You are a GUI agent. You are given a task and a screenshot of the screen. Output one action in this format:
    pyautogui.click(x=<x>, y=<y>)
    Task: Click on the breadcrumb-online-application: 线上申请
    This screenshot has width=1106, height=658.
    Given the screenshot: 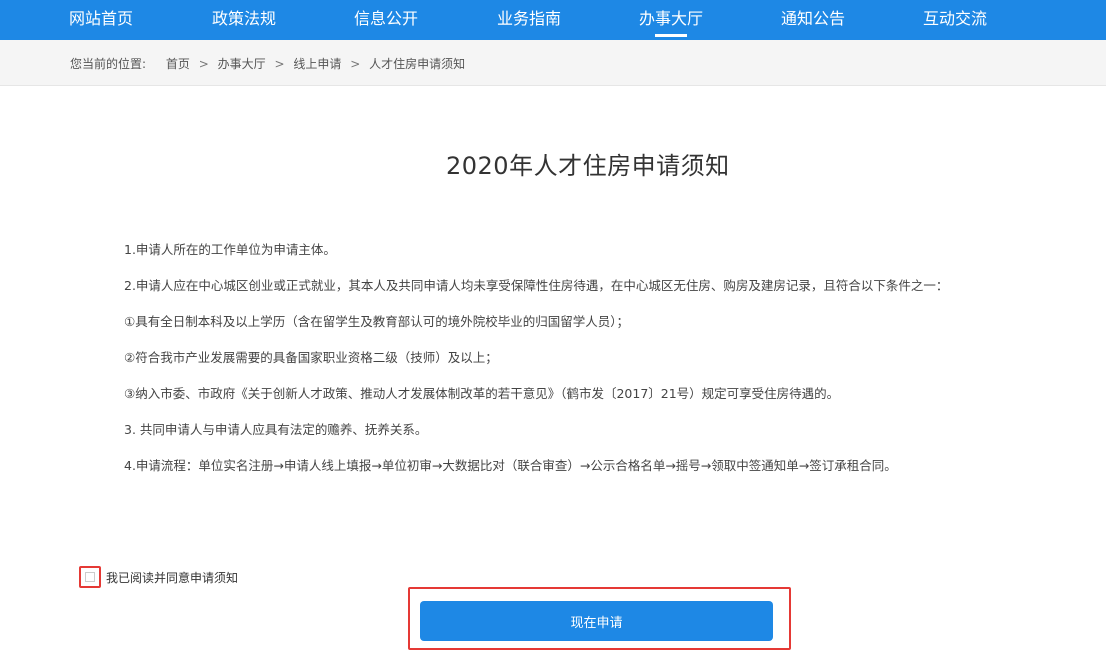 What is the action you would take?
    pyautogui.click(x=317, y=64)
    